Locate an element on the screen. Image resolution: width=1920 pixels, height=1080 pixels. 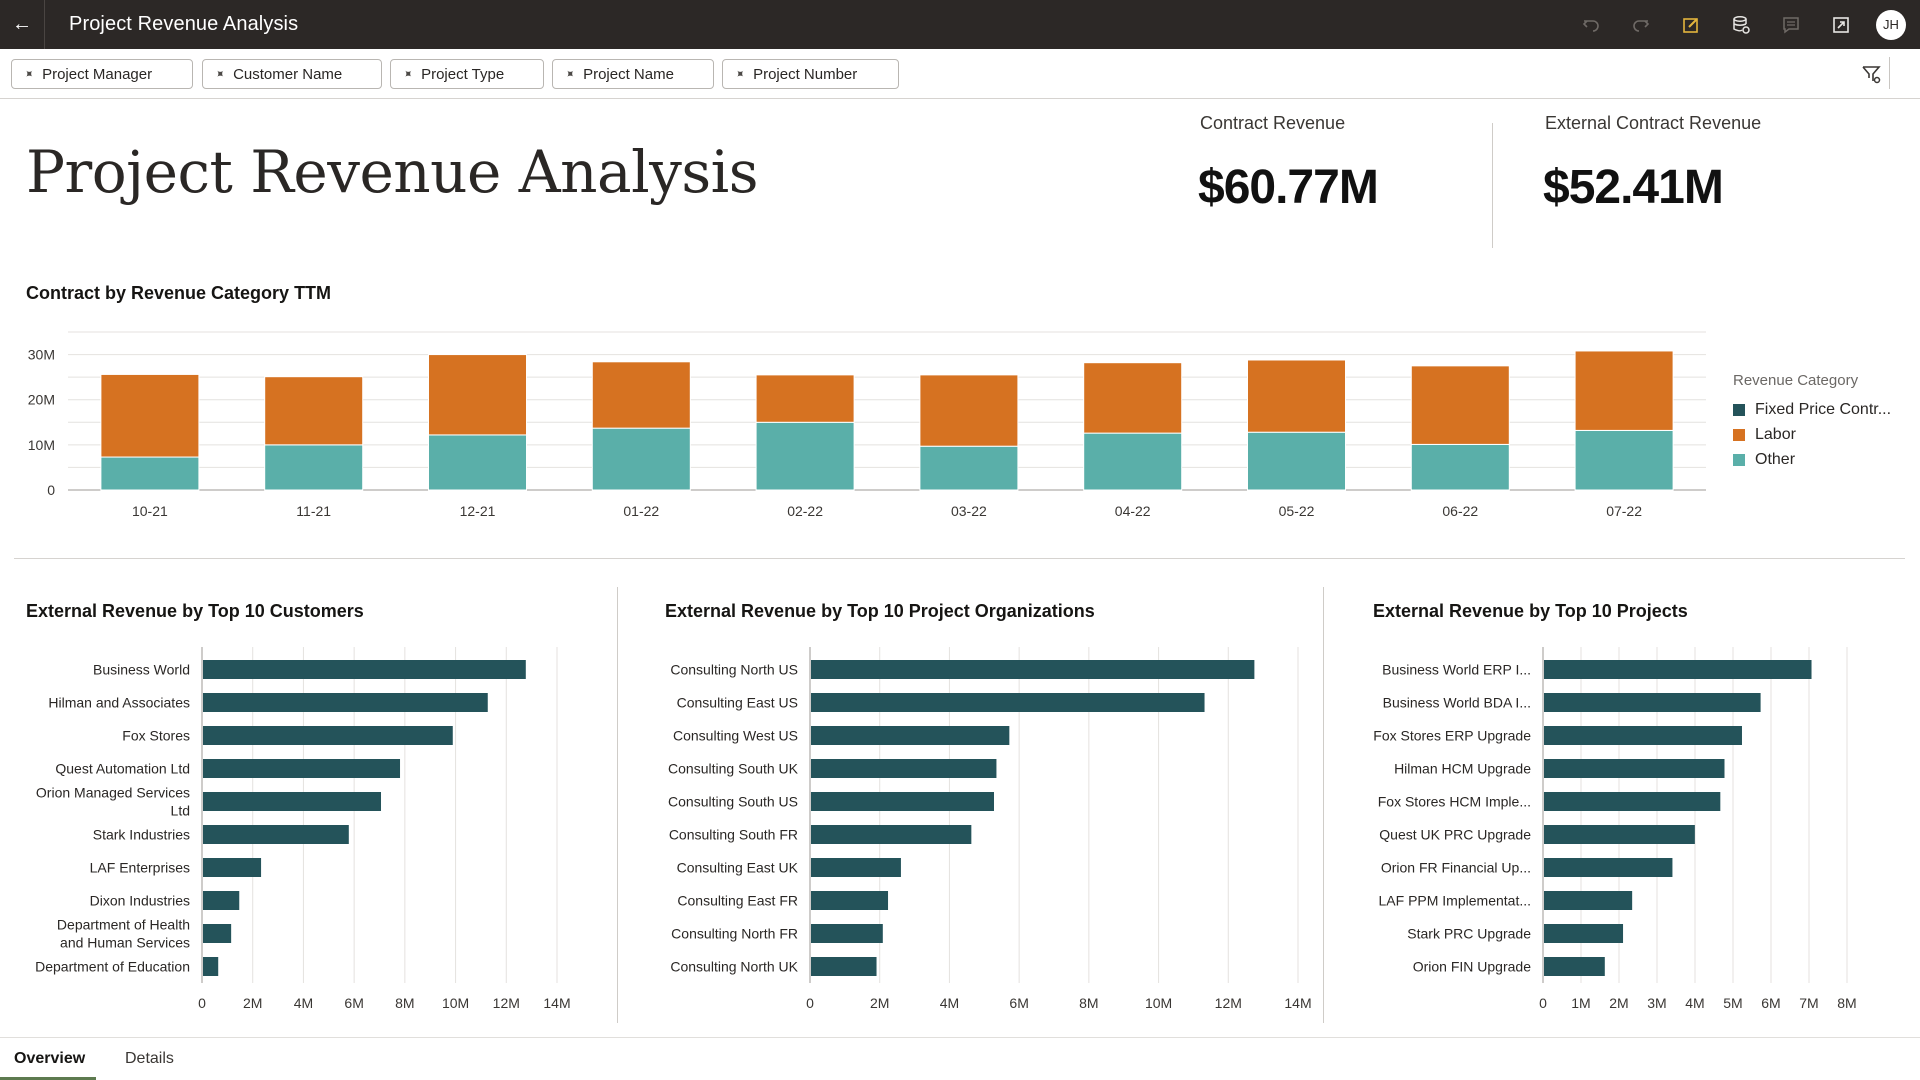
x-tick-label: 11-21 is located at coordinates (313, 511).